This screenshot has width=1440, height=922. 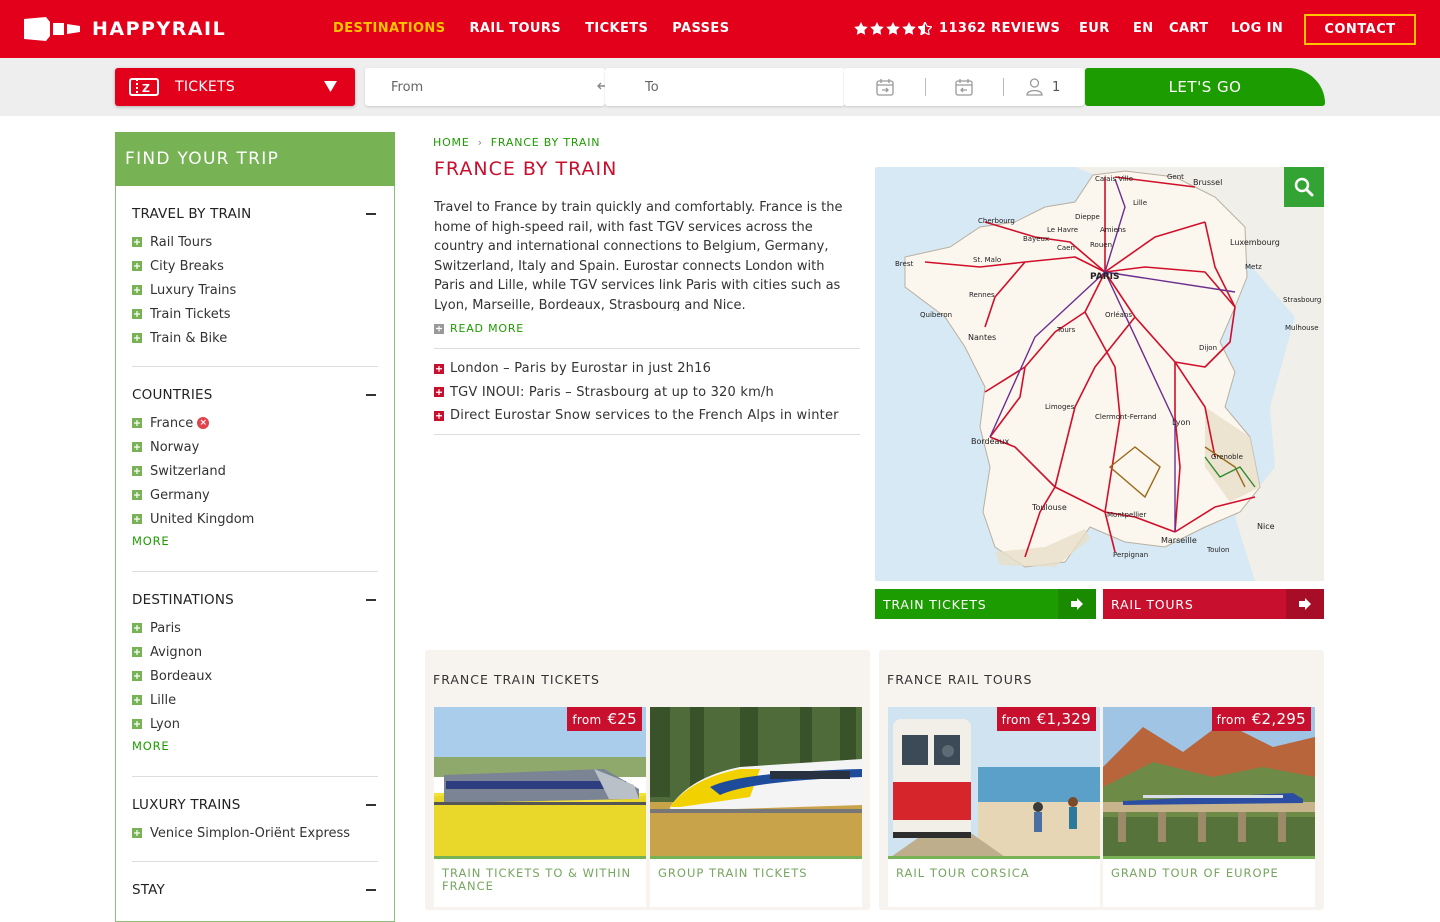 What do you see at coordinates (1302, 300) in the screenshot?
I see `svg-text: Strasbourg` at bounding box center [1302, 300].